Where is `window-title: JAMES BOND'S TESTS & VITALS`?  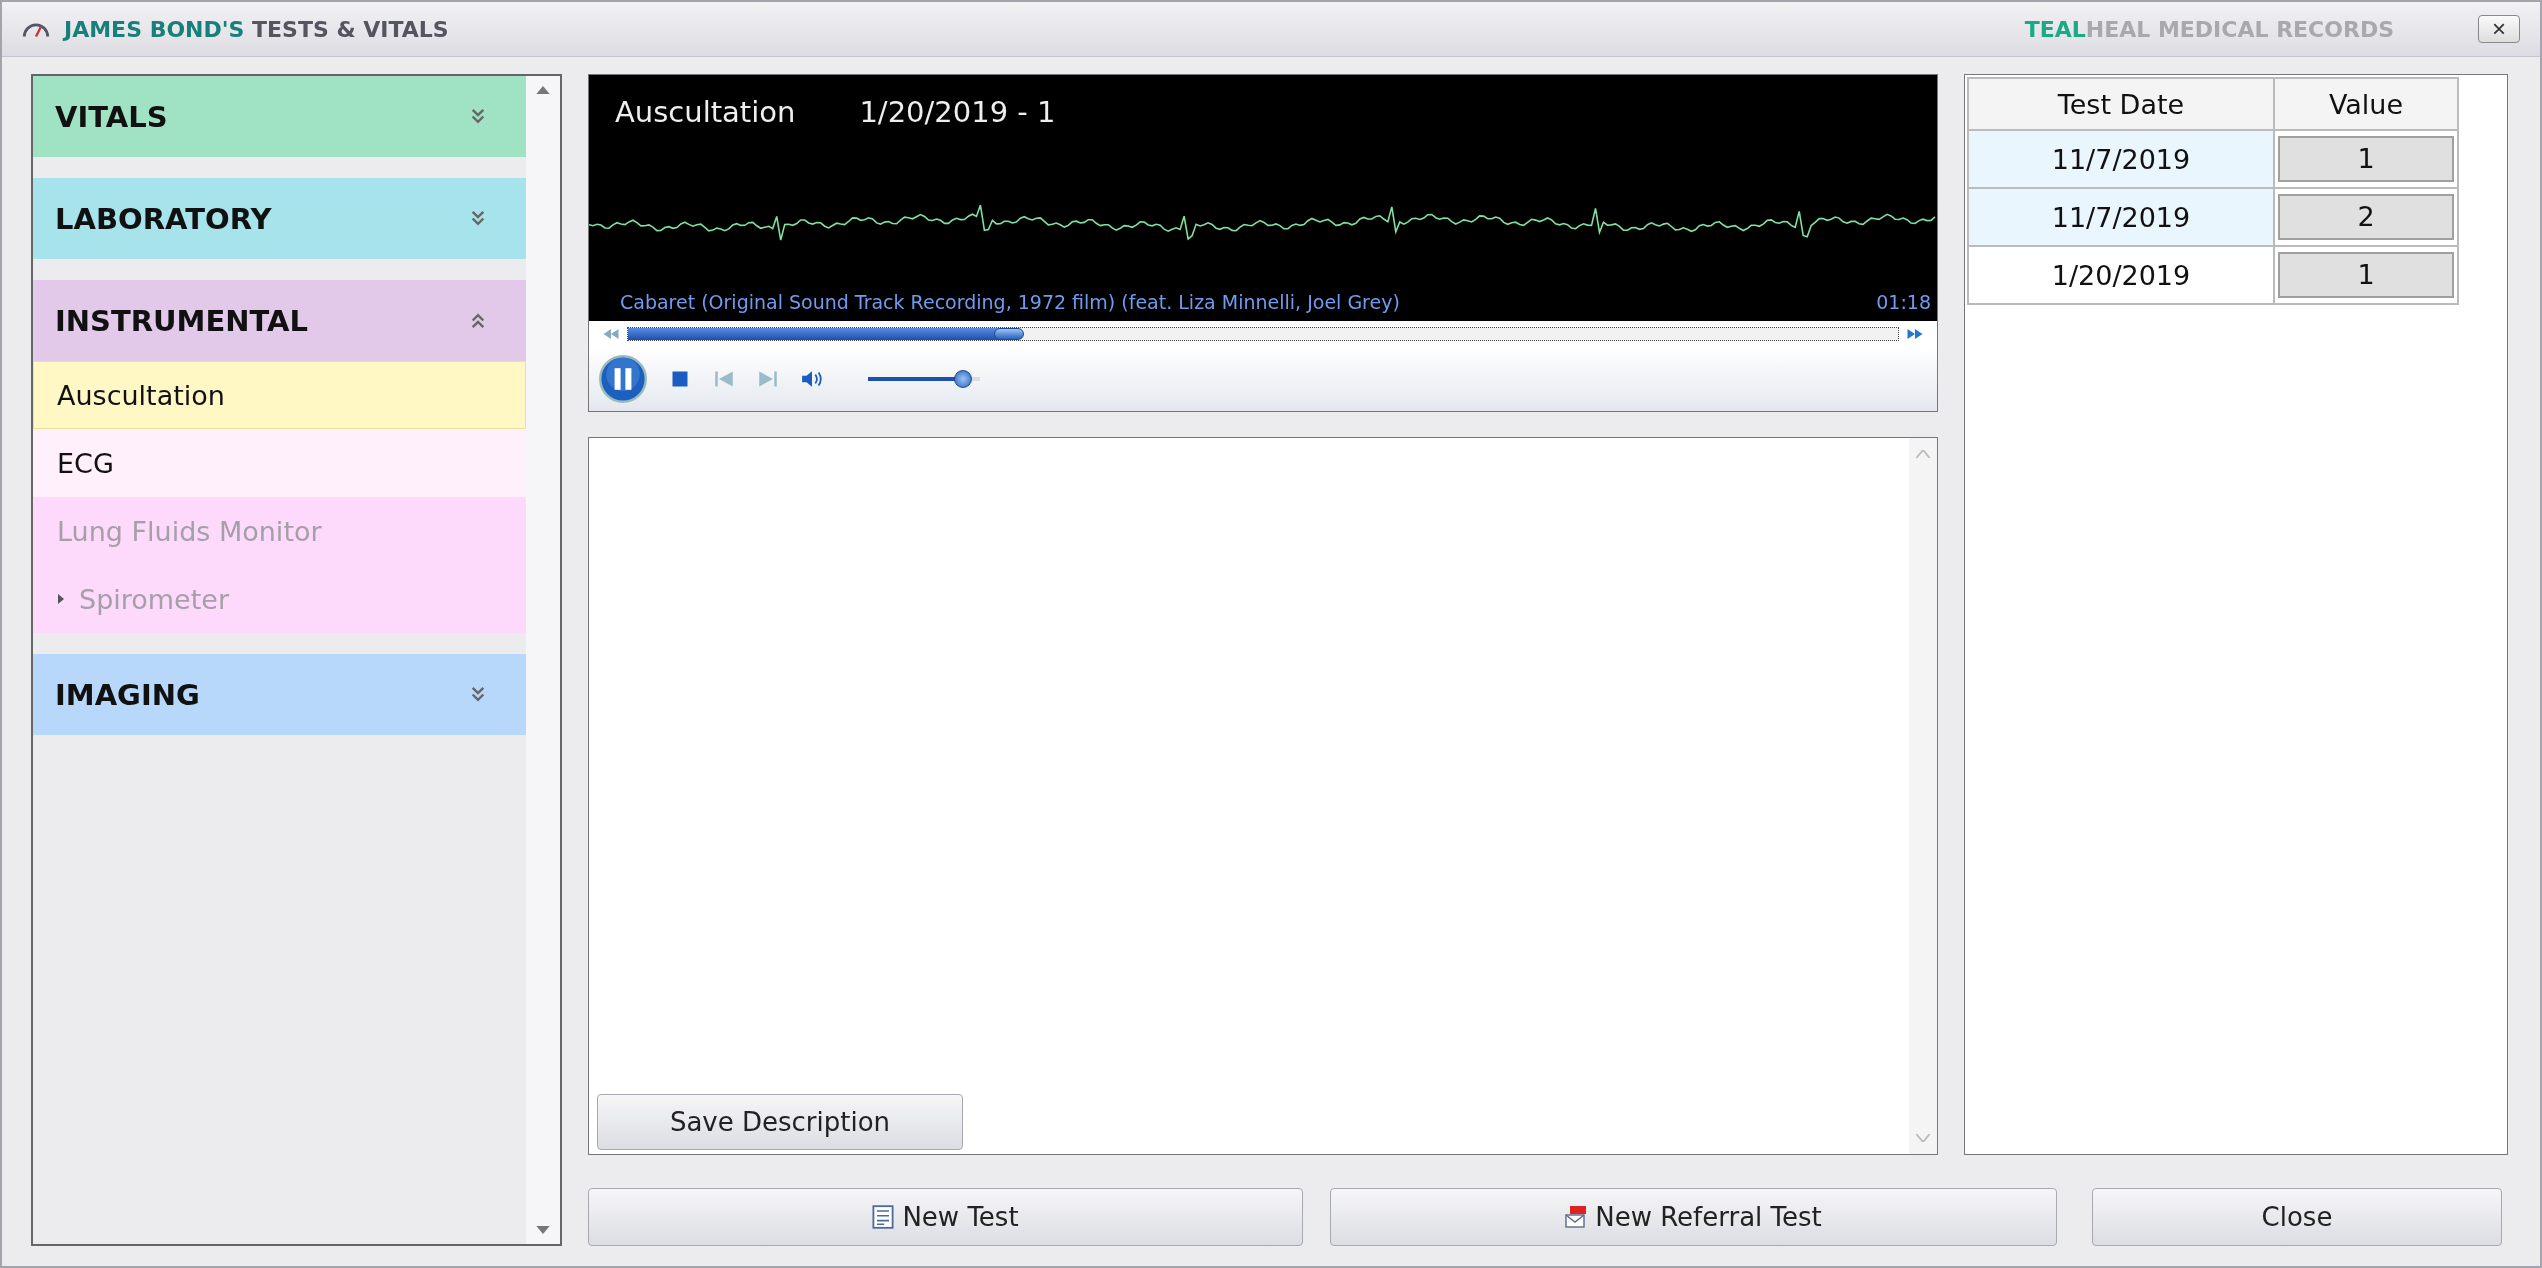
window-title: JAMES BOND'S TESTS & VITALS is located at coordinates (256, 29).